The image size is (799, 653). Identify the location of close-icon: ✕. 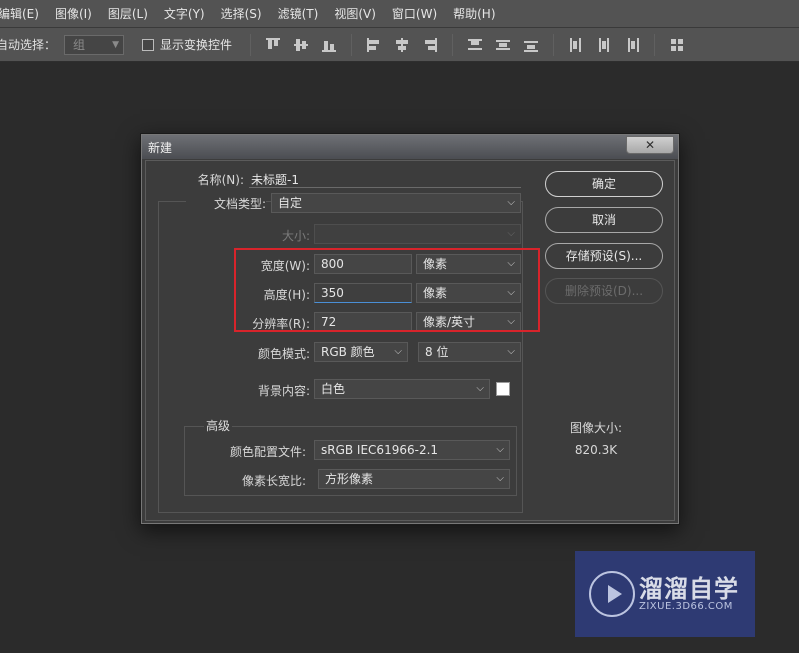
(650, 145).